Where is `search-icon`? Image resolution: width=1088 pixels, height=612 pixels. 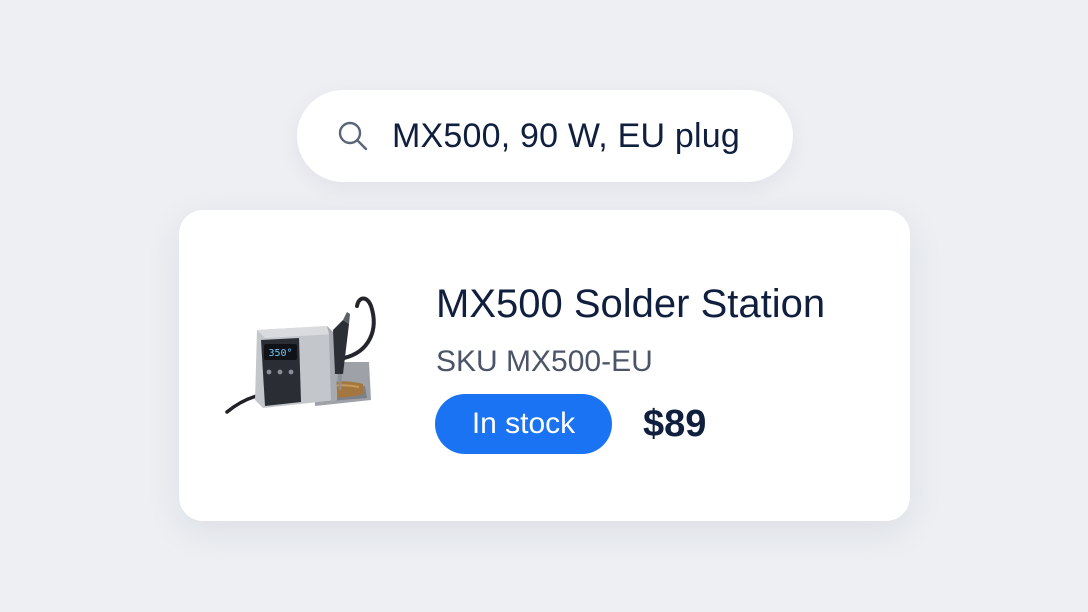
search-icon is located at coordinates (353, 136).